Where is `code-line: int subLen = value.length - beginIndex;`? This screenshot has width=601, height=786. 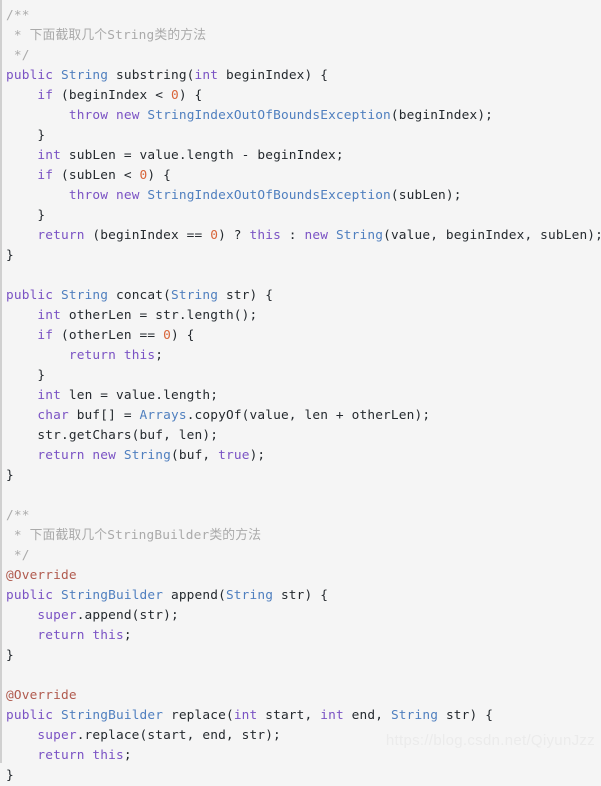
code-line: int subLen = value.length - beginIndex; is located at coordinates (301, 156).